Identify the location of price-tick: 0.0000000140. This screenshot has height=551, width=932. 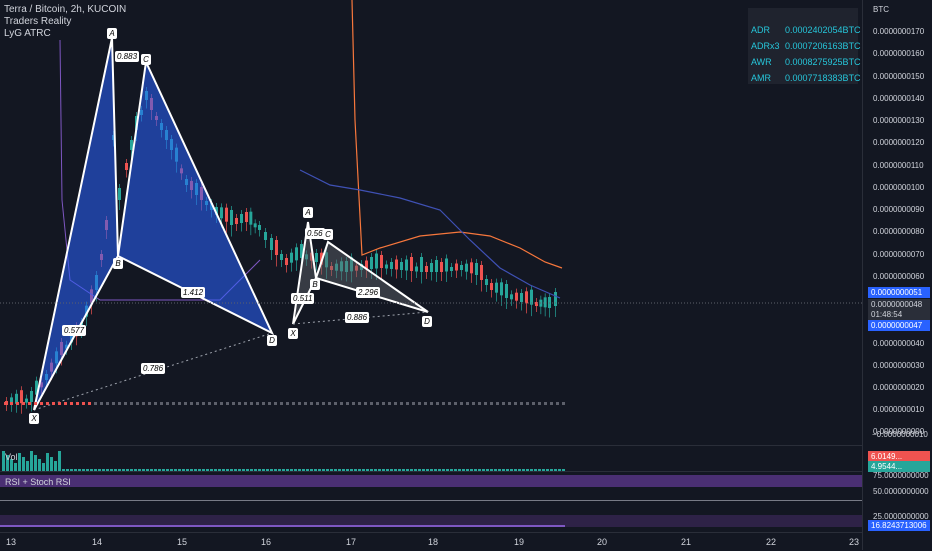
(899, 98).